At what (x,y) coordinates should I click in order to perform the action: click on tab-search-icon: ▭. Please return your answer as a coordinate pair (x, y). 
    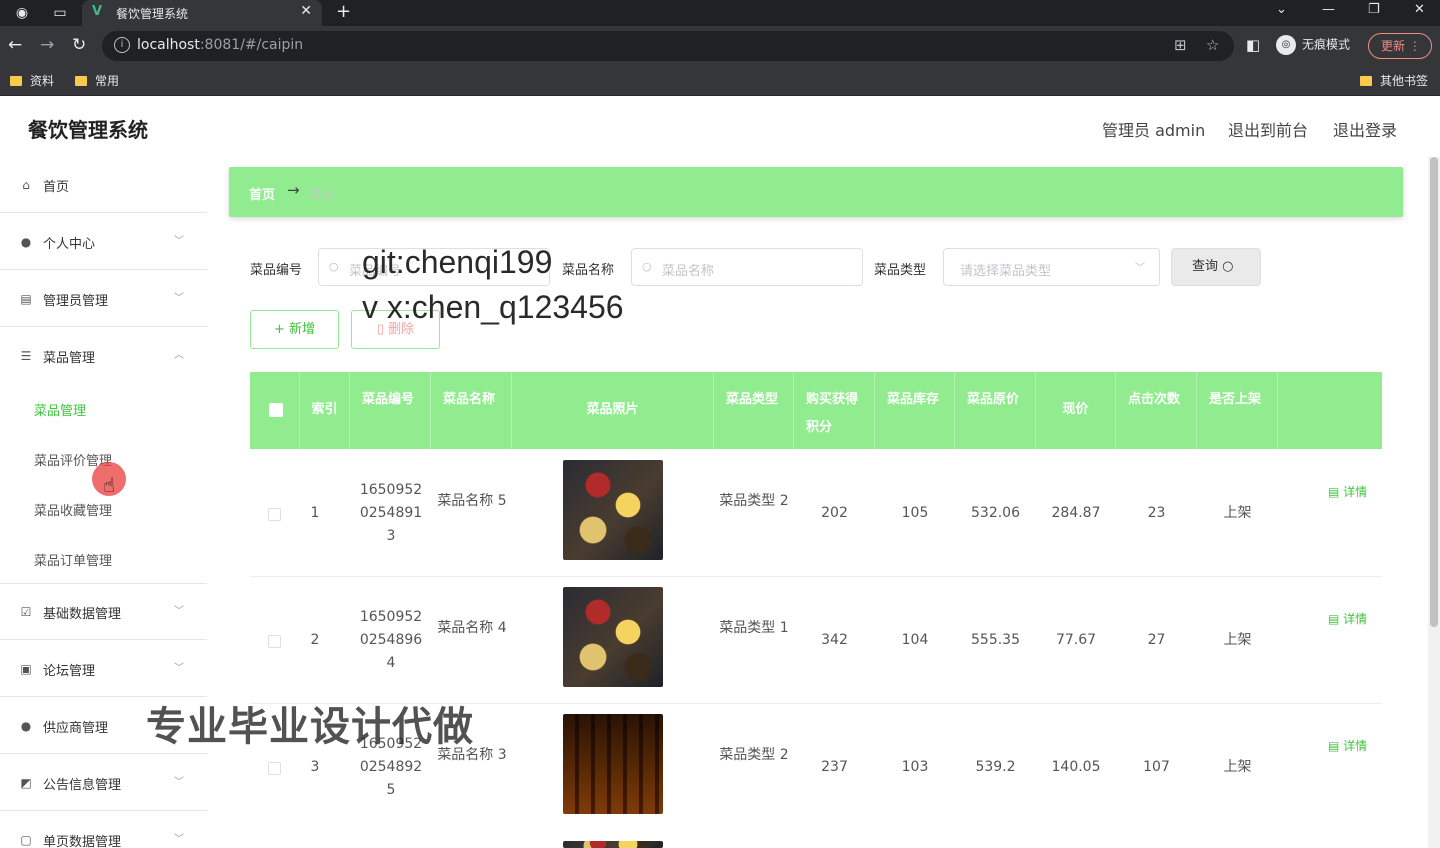
    Looking at the image, I should click on (60, 13).